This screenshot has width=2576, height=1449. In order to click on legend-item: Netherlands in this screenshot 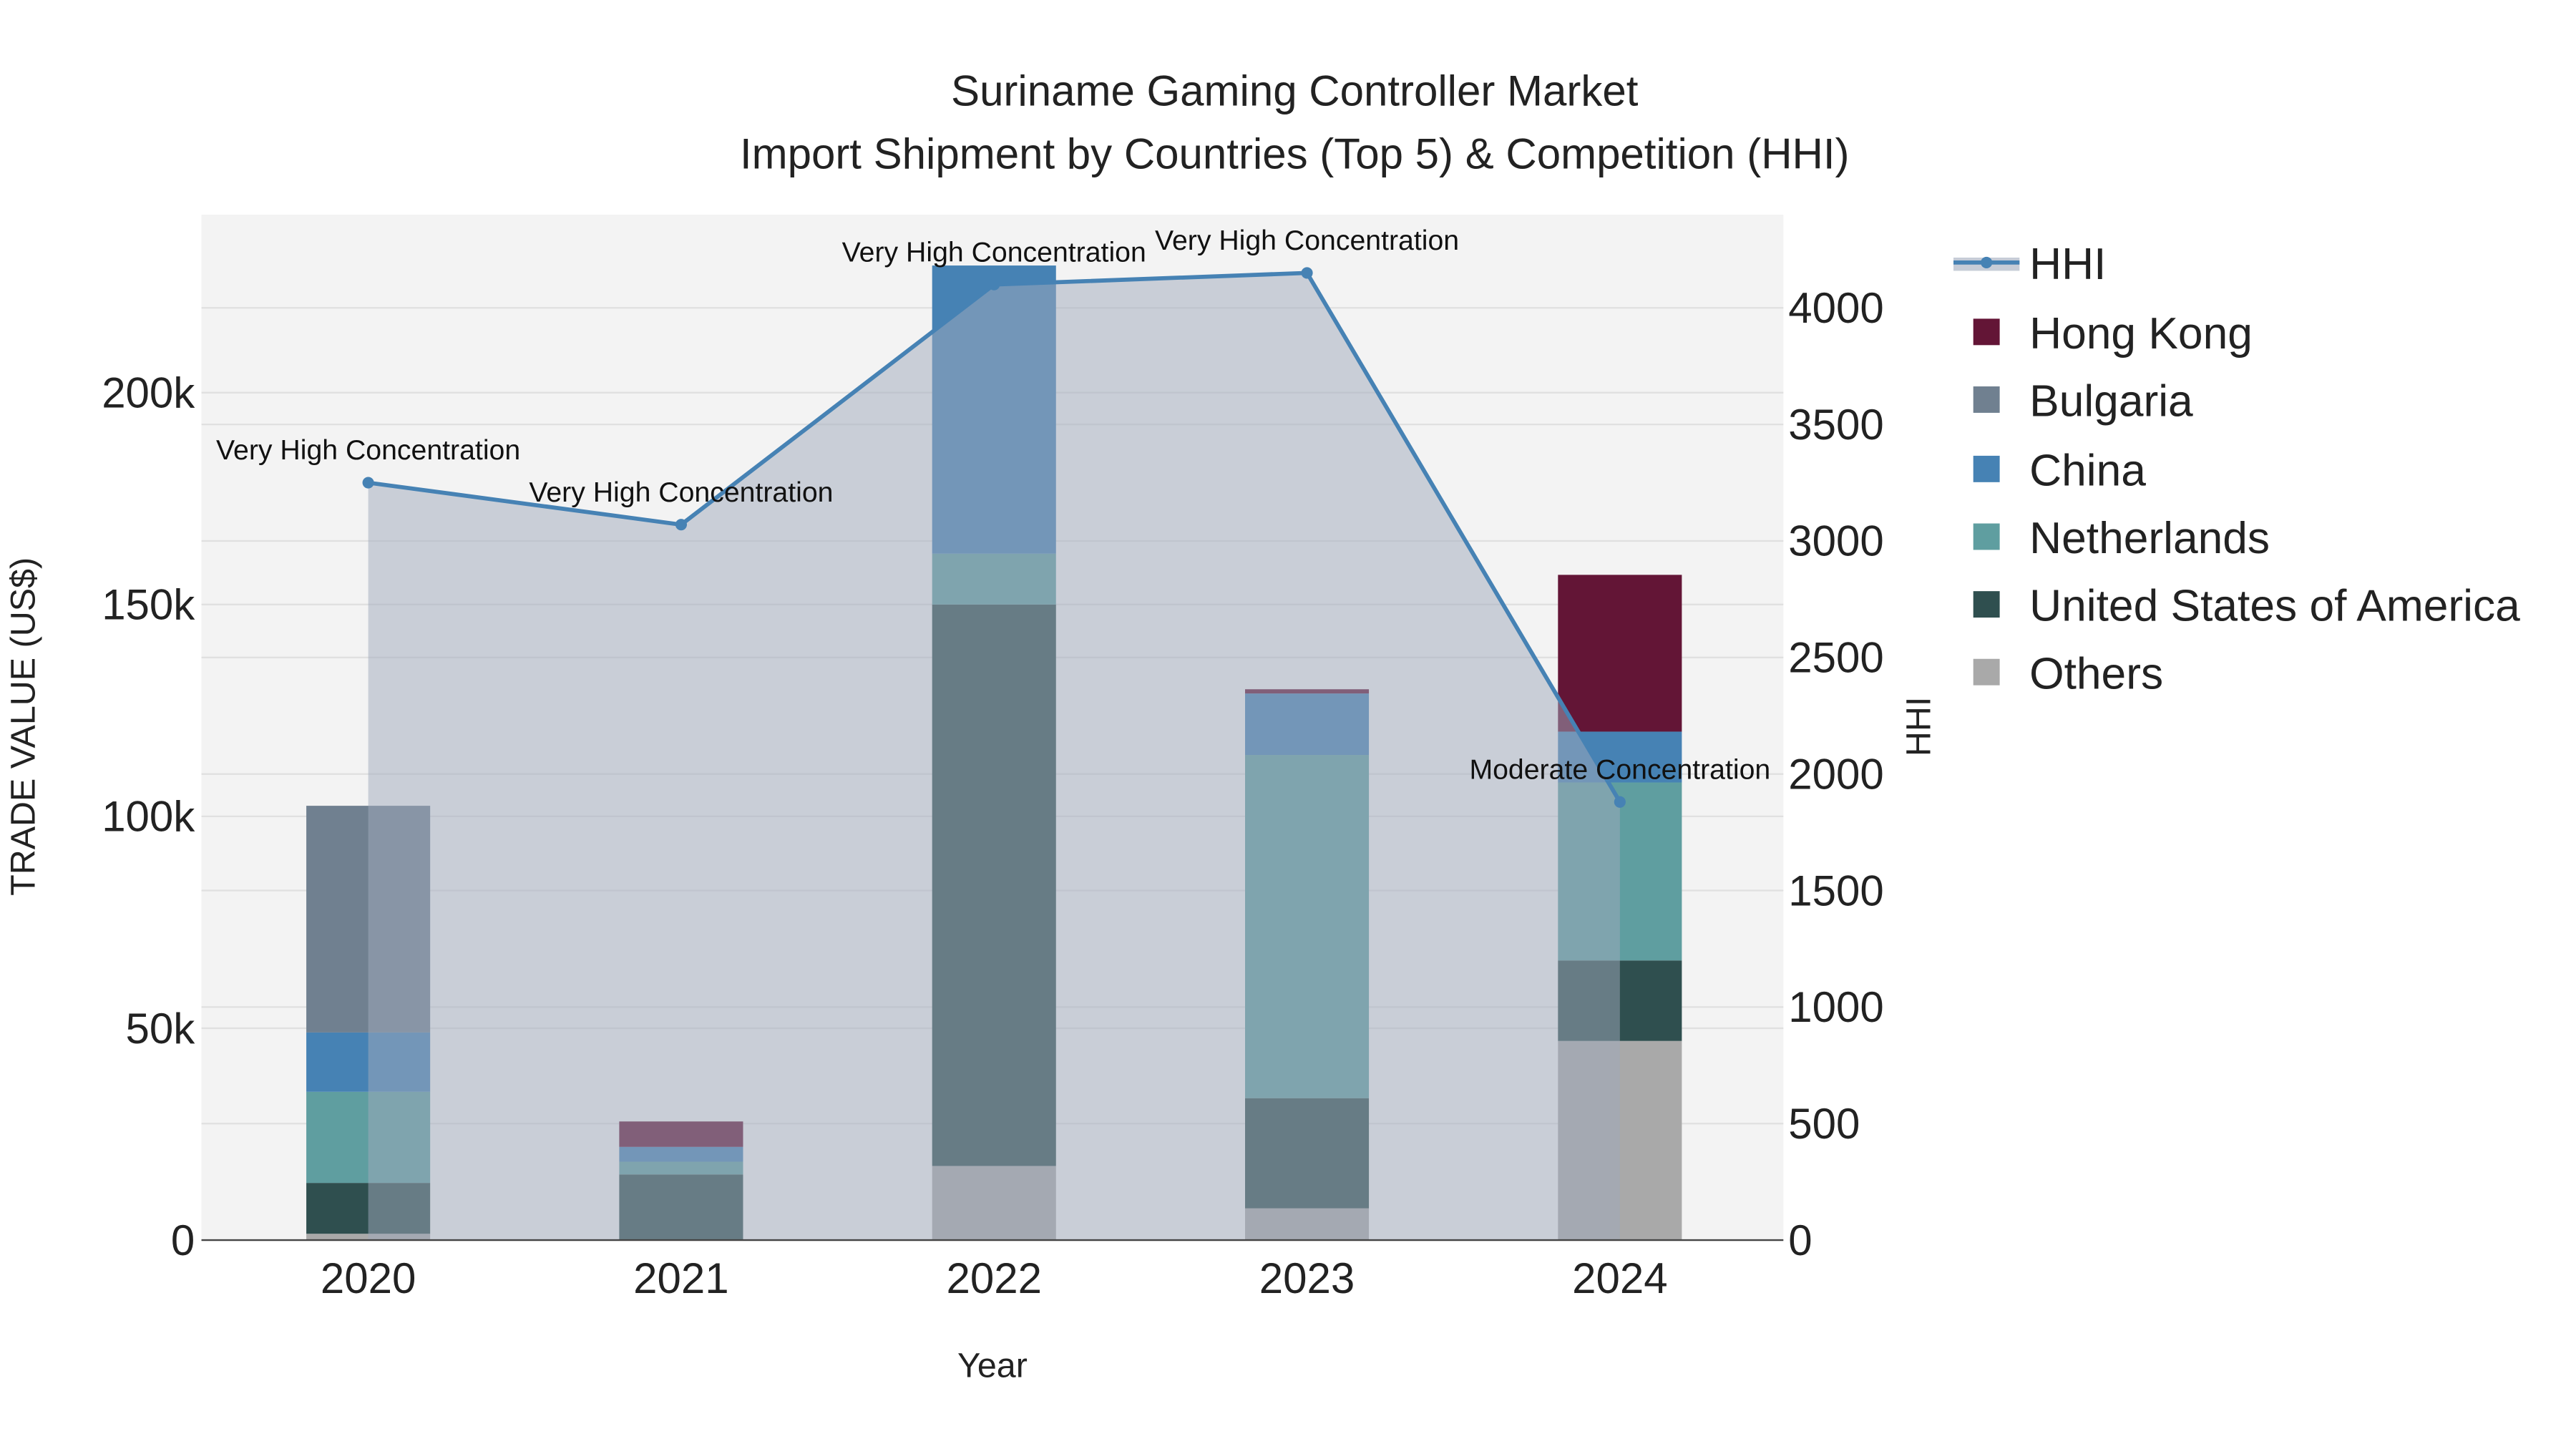, I will do `click(2121, 538)`.